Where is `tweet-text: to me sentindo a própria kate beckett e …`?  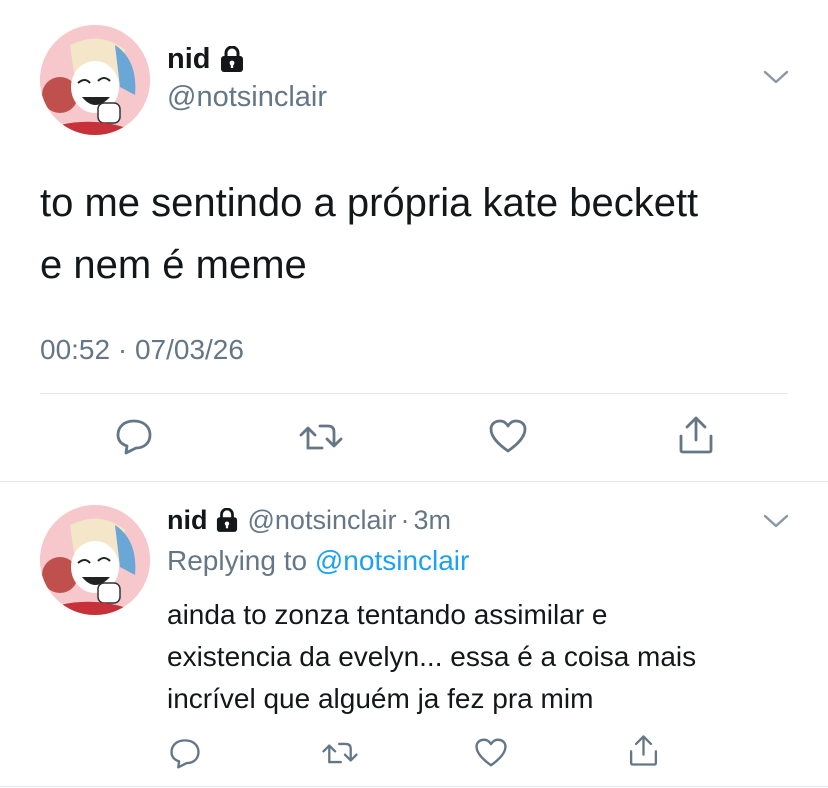 tweet-text: to me sentindo a própria kate beckett e … is located at coordinates (369, 234).